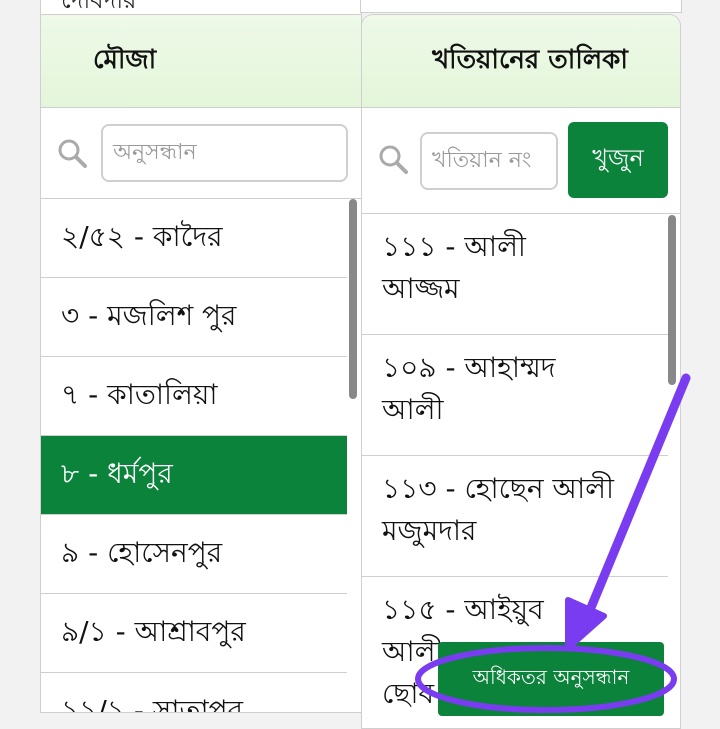  I want to click on arrow-shaft, so click(638, 494).